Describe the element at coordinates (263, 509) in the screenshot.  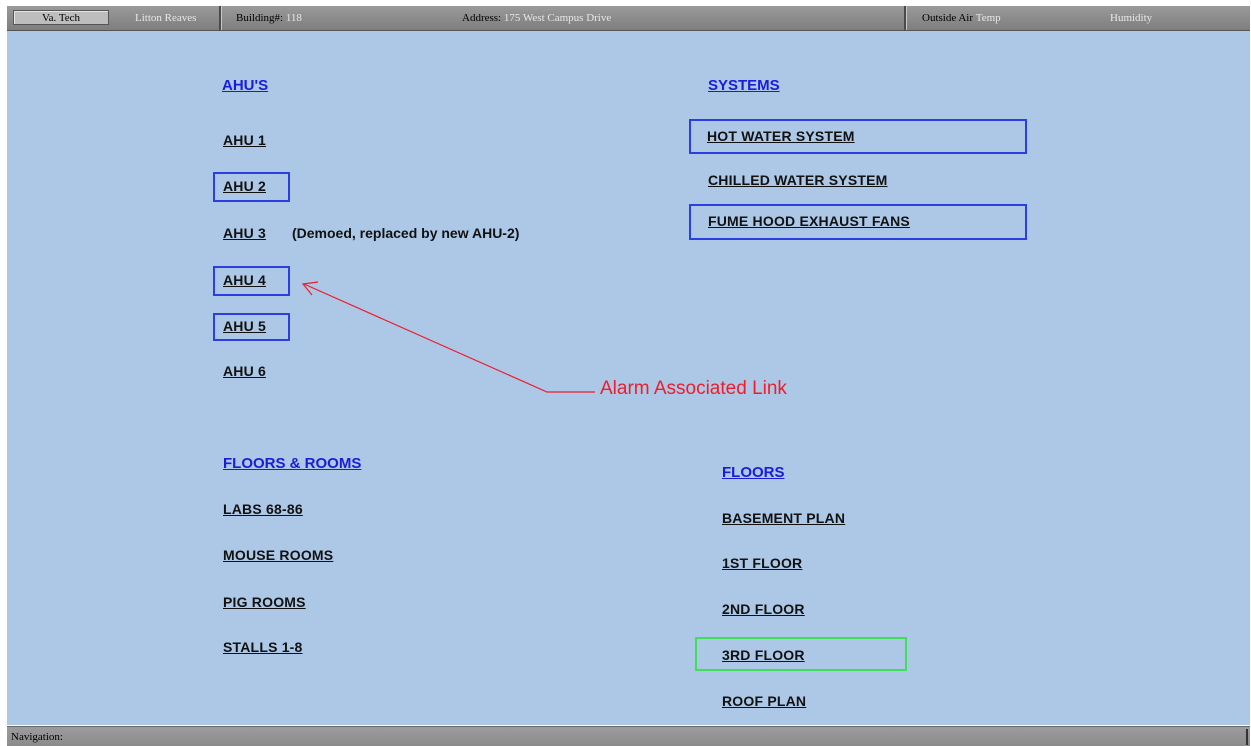
I see `labs-68-86-link: LABS 68-86` at that location.